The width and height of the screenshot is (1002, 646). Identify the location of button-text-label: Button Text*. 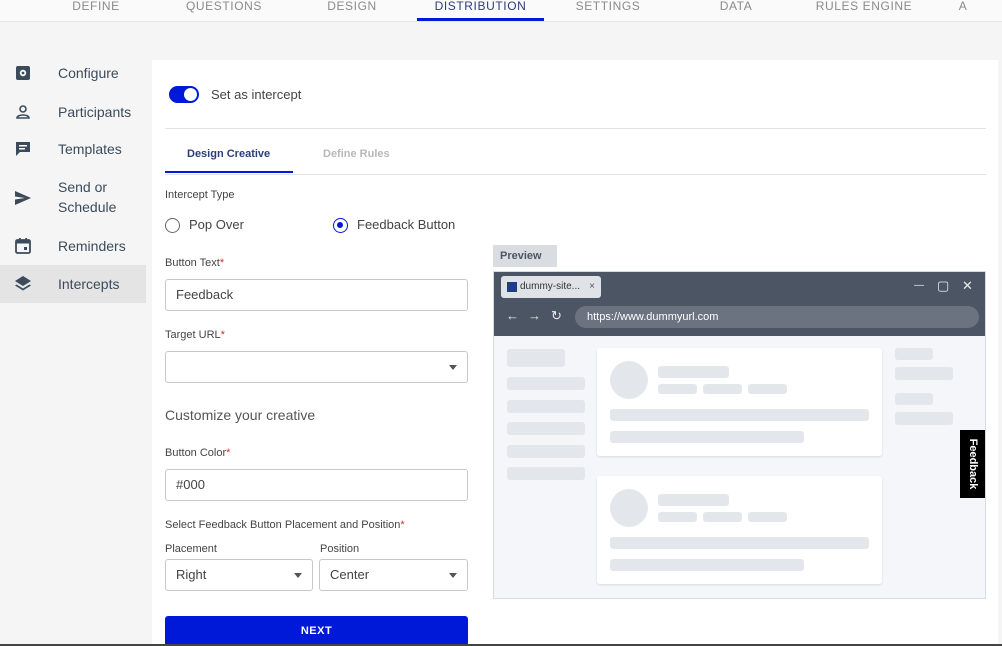
(195, 263).